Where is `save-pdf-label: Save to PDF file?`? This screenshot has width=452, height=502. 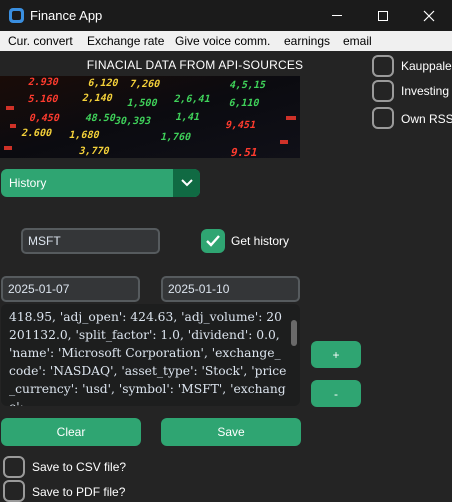 save-pdf-label: Save to PDF file? is located at coordinates (79, 492).